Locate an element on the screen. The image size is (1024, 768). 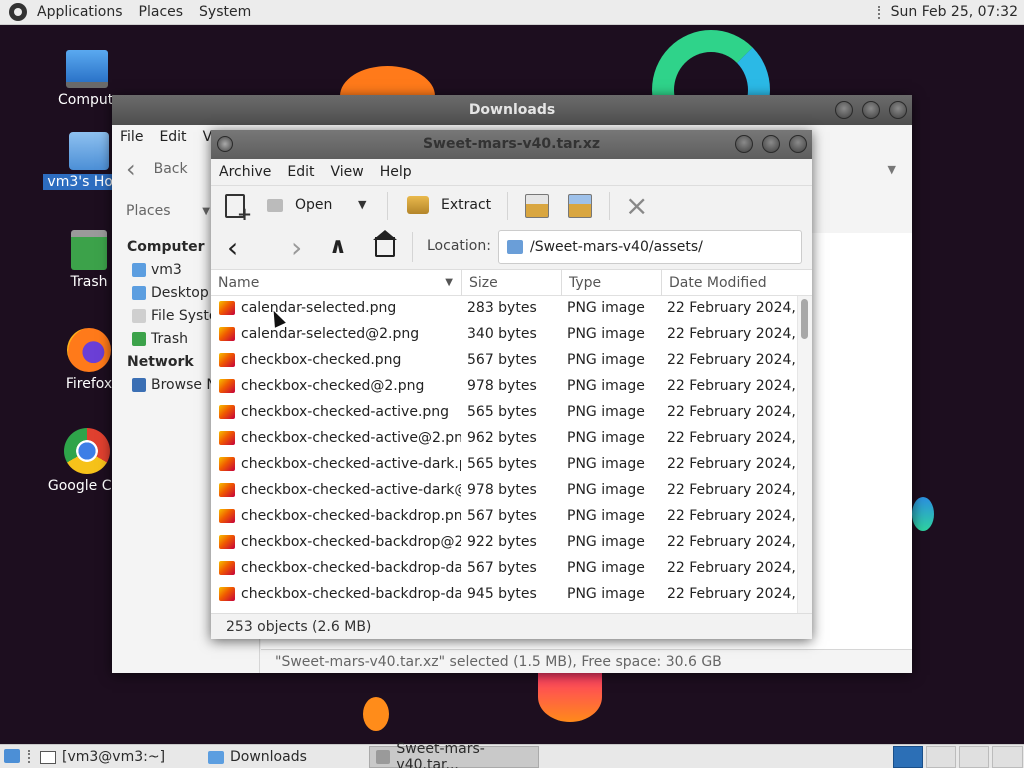
open-dropdown-icon: ▼ is located at coordinates (362, 204).